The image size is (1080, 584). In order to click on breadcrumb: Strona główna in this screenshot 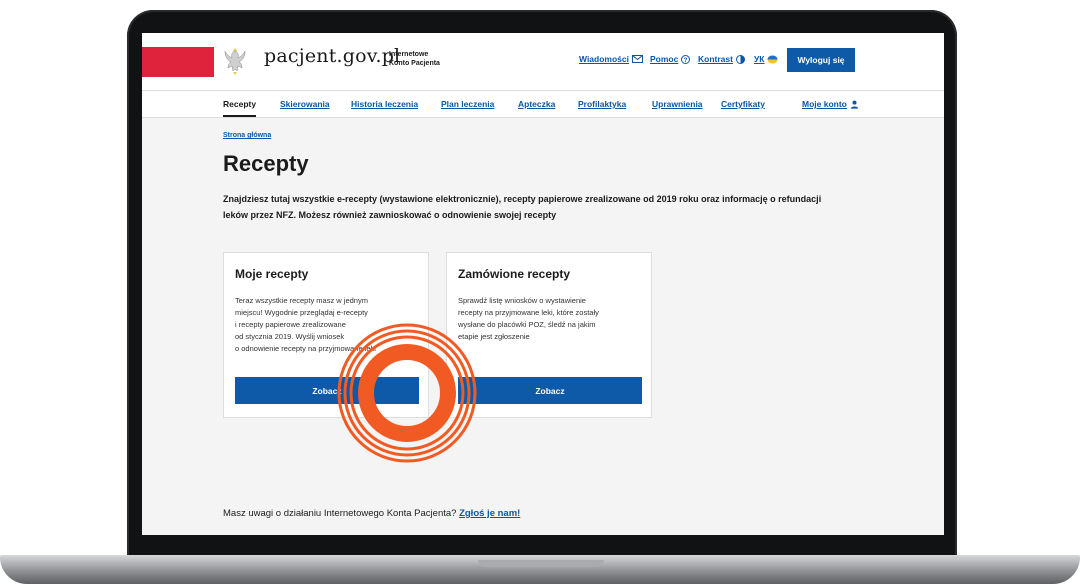, I will do `click(247, 135)`.